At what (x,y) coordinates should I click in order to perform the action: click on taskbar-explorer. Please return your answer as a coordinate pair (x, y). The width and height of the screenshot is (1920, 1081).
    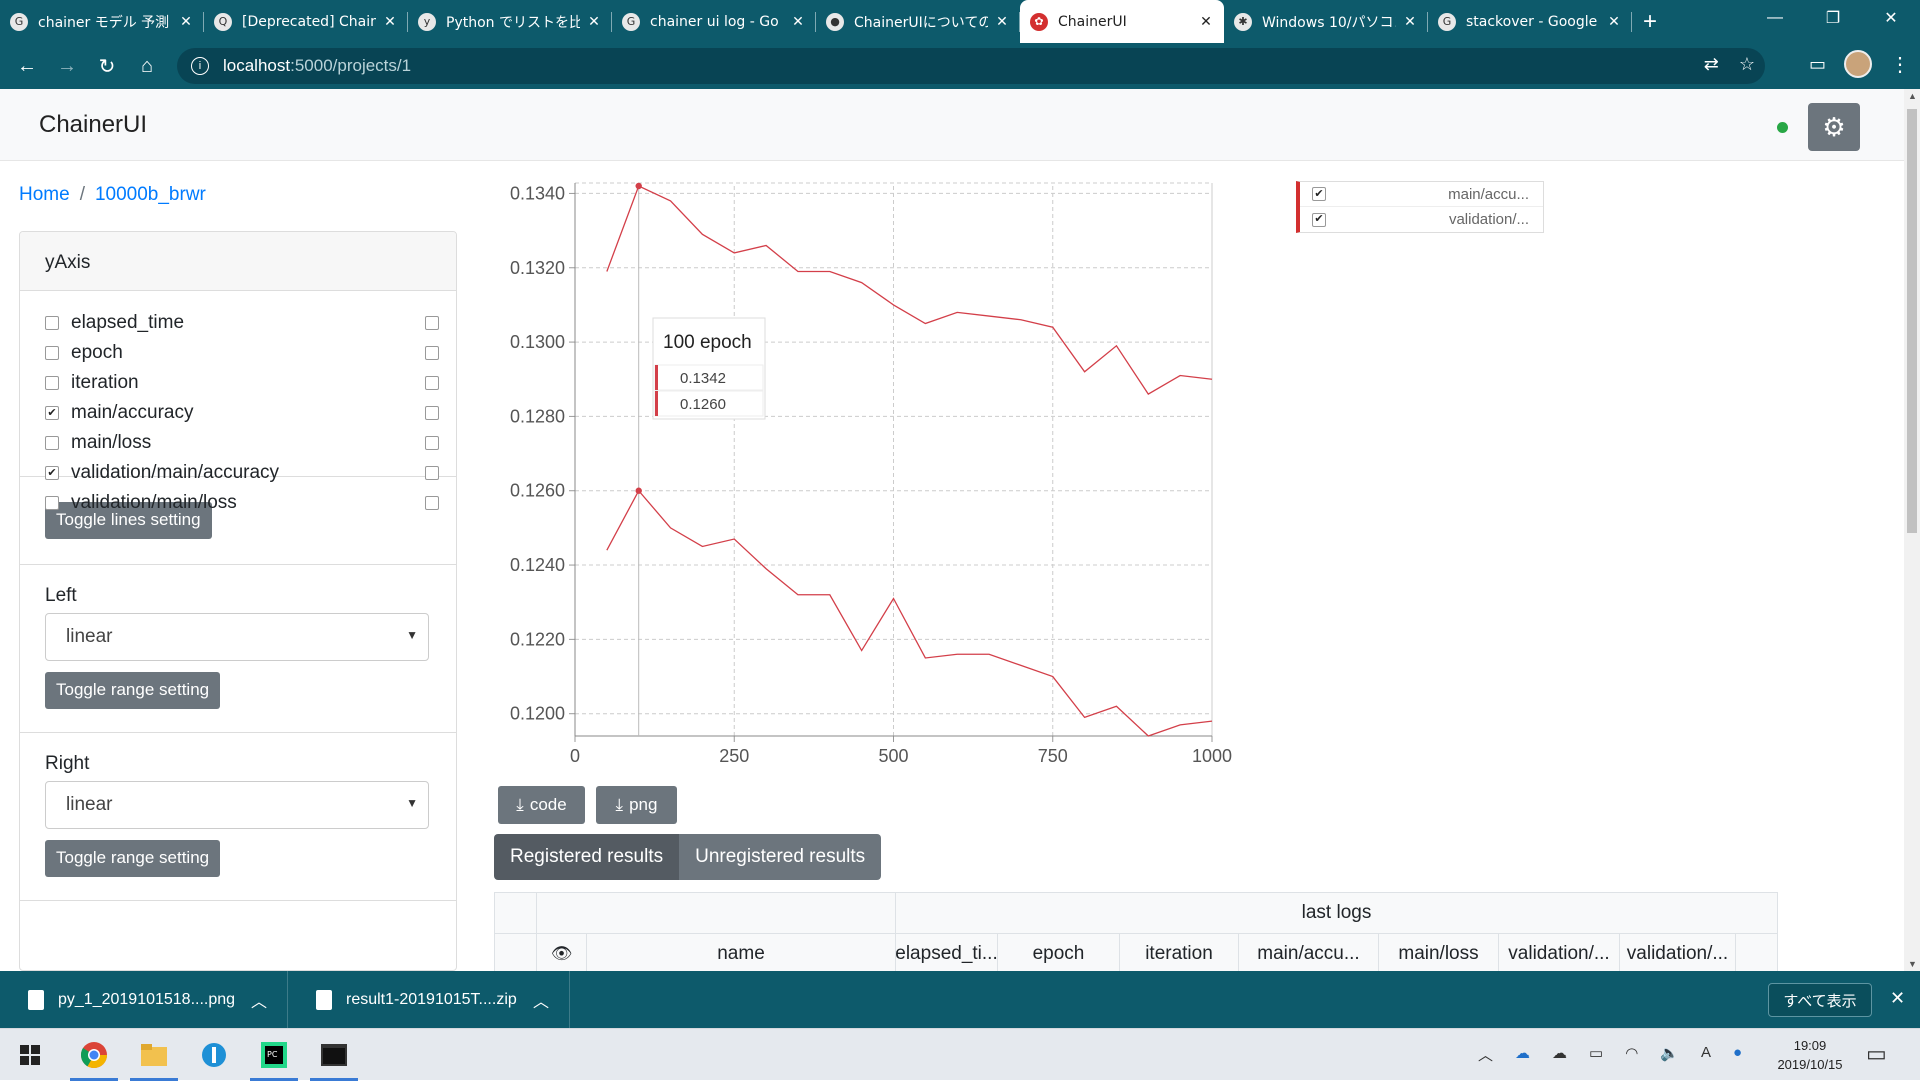
    Looking at the image, I should click on (154, 1055).